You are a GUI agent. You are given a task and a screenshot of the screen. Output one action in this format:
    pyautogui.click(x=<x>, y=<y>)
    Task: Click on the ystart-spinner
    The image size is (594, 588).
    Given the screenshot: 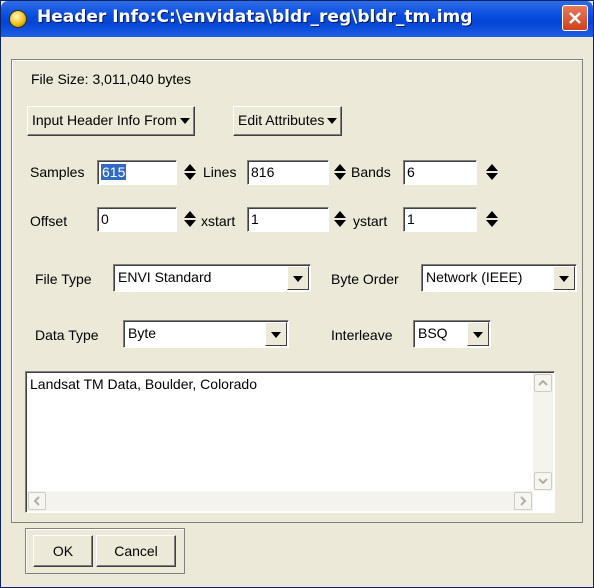 What is the action you would take?
    pyautogui.click(x=492, y=219)
    